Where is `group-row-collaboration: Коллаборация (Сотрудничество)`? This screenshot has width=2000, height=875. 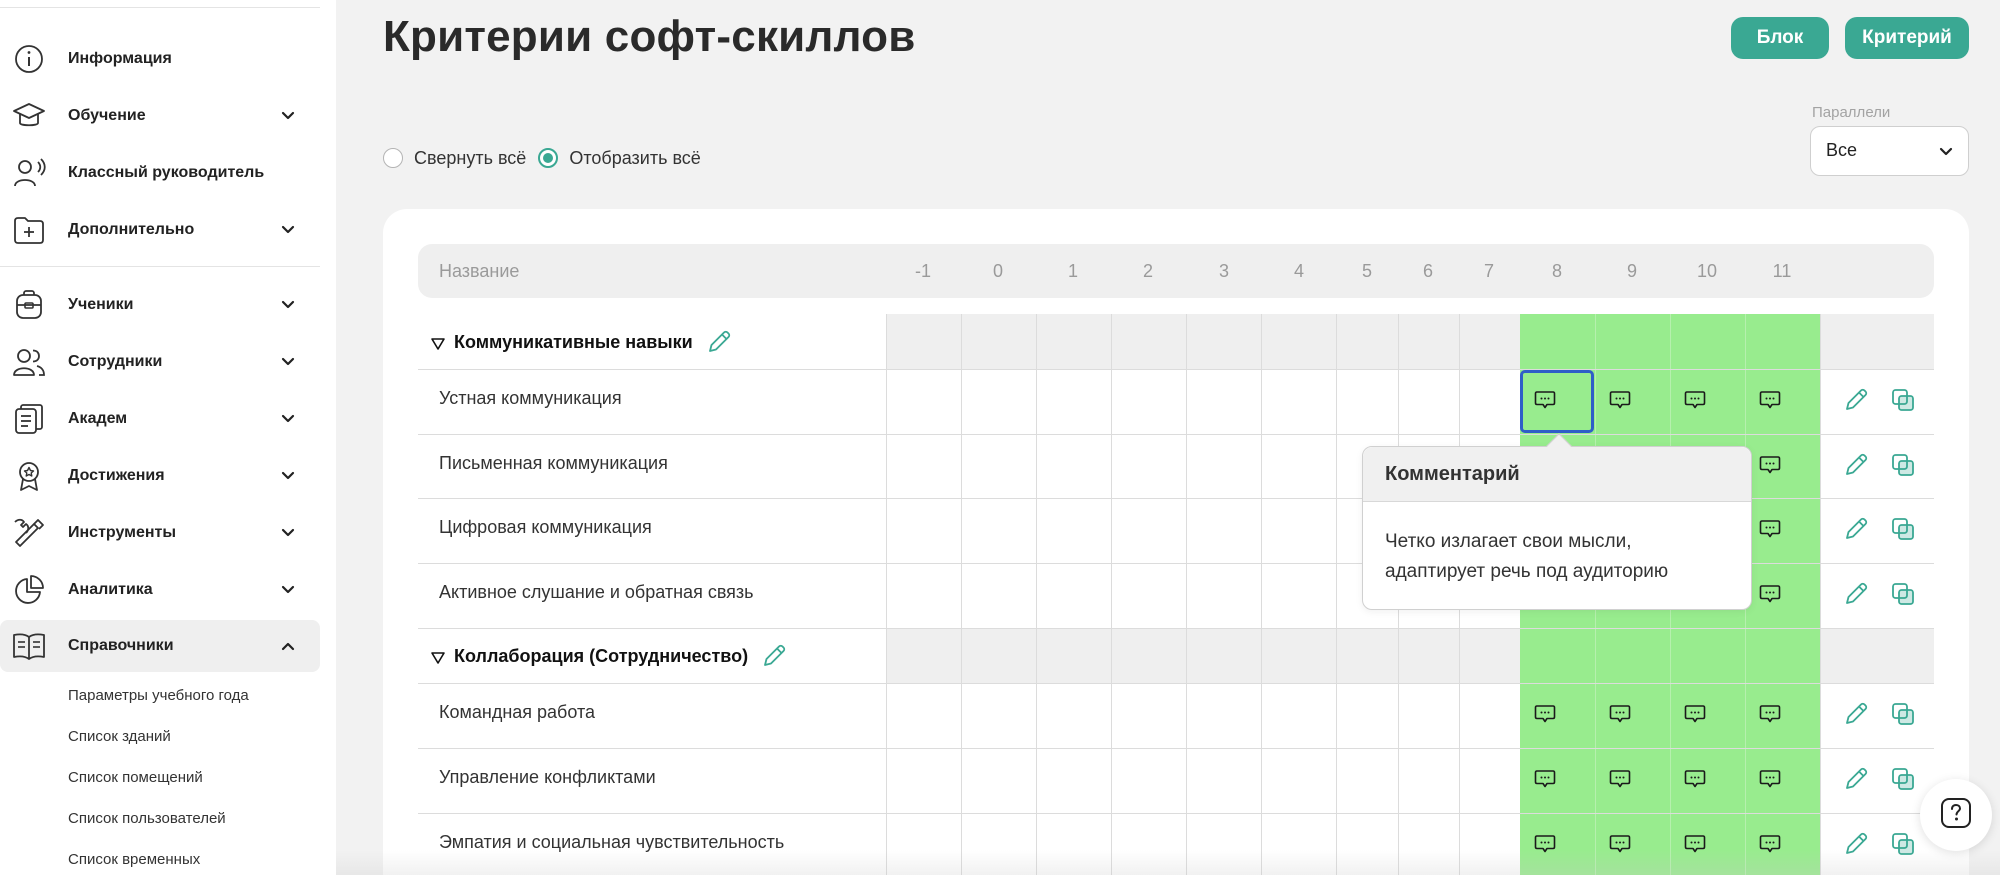
group-row-collaboration: Коллаборация (Сотрудничество) is located at coordinates (609, 656).